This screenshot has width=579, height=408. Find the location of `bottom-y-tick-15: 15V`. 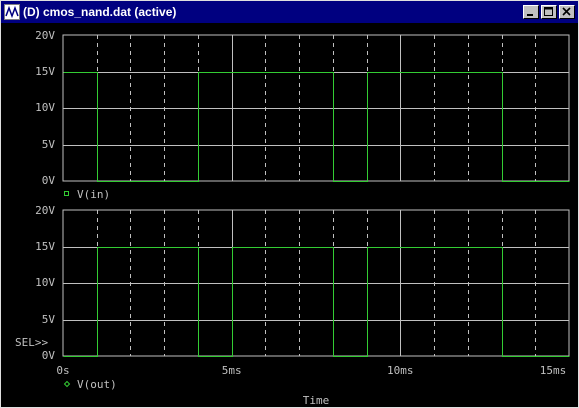

bottom-y-tick-15: 15V is located at coordinates (45, 246).